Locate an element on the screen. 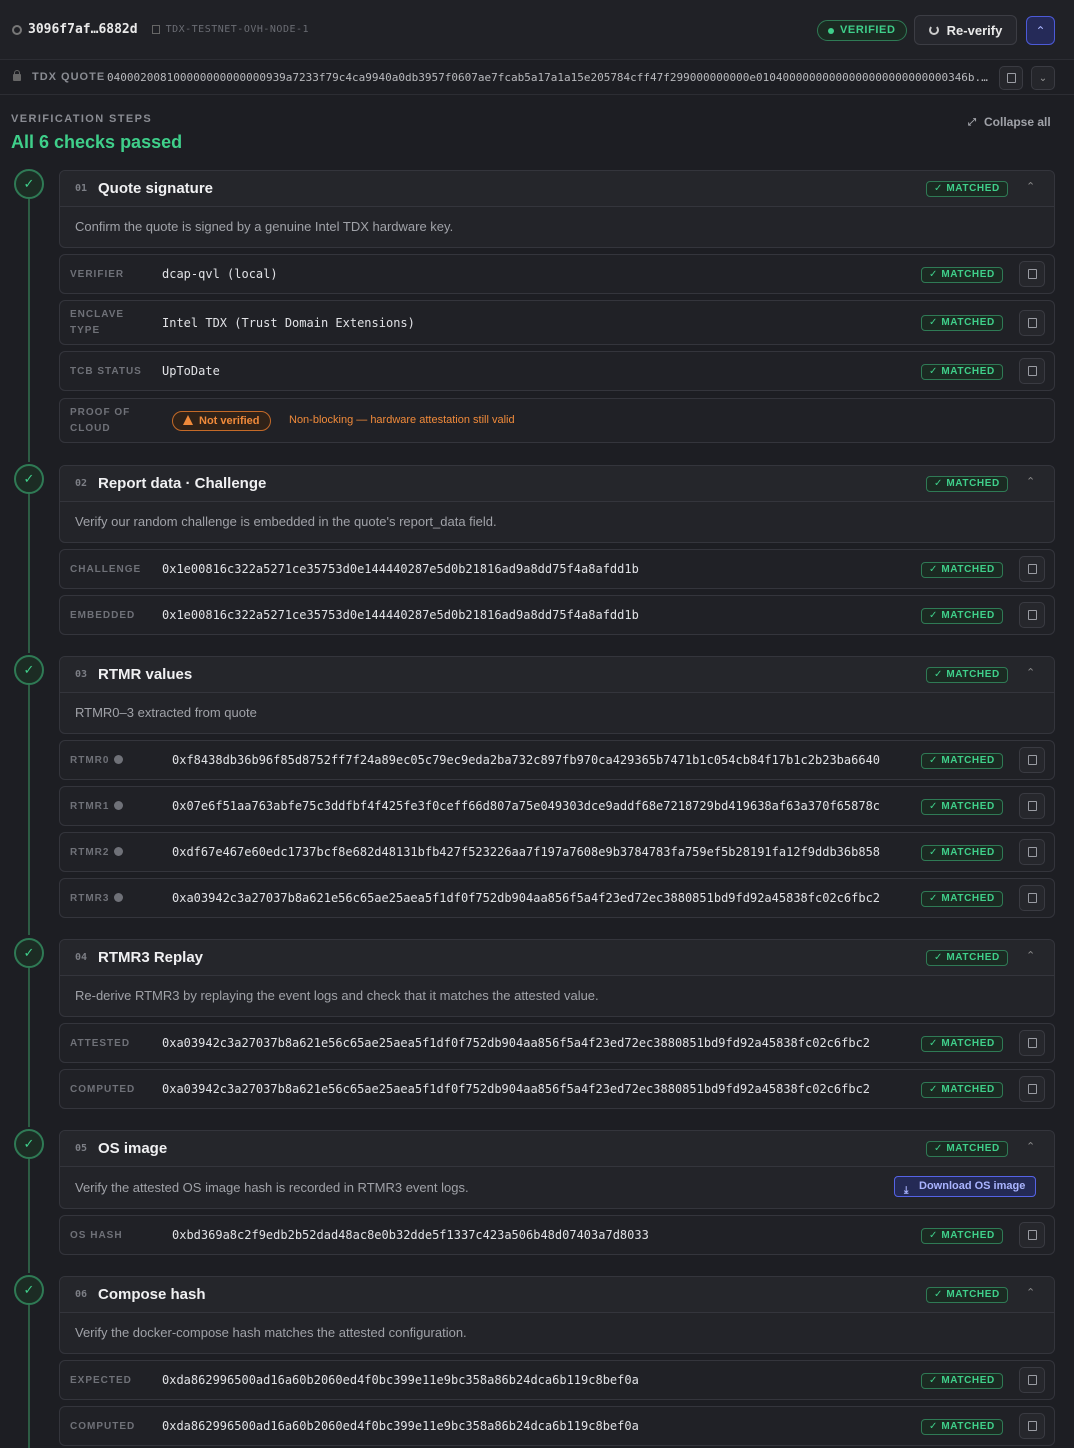 This screenshot has width=1074, height=1448. lock-icon is located at coordinates (17, 75).